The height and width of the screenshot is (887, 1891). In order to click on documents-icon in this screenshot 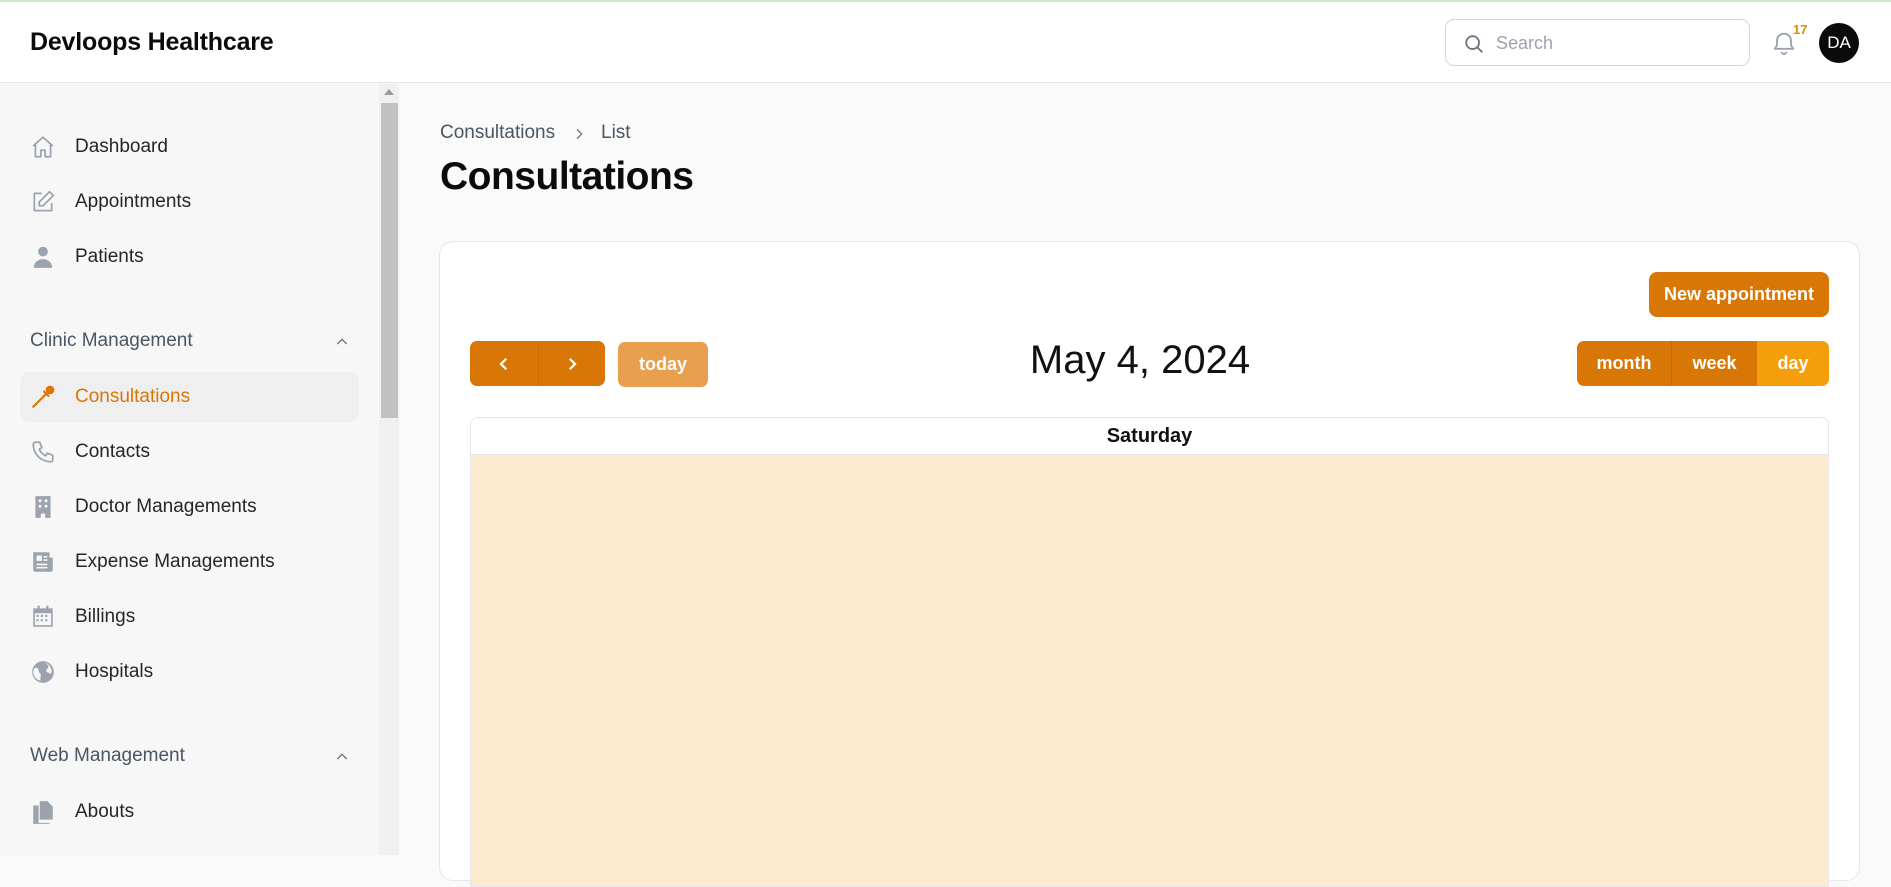, I will do `click(43, 812)`.